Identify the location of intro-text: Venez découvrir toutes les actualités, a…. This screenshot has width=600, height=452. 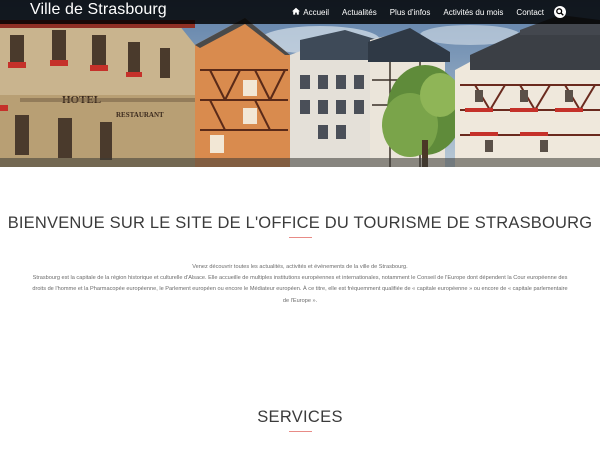
(300, 284).